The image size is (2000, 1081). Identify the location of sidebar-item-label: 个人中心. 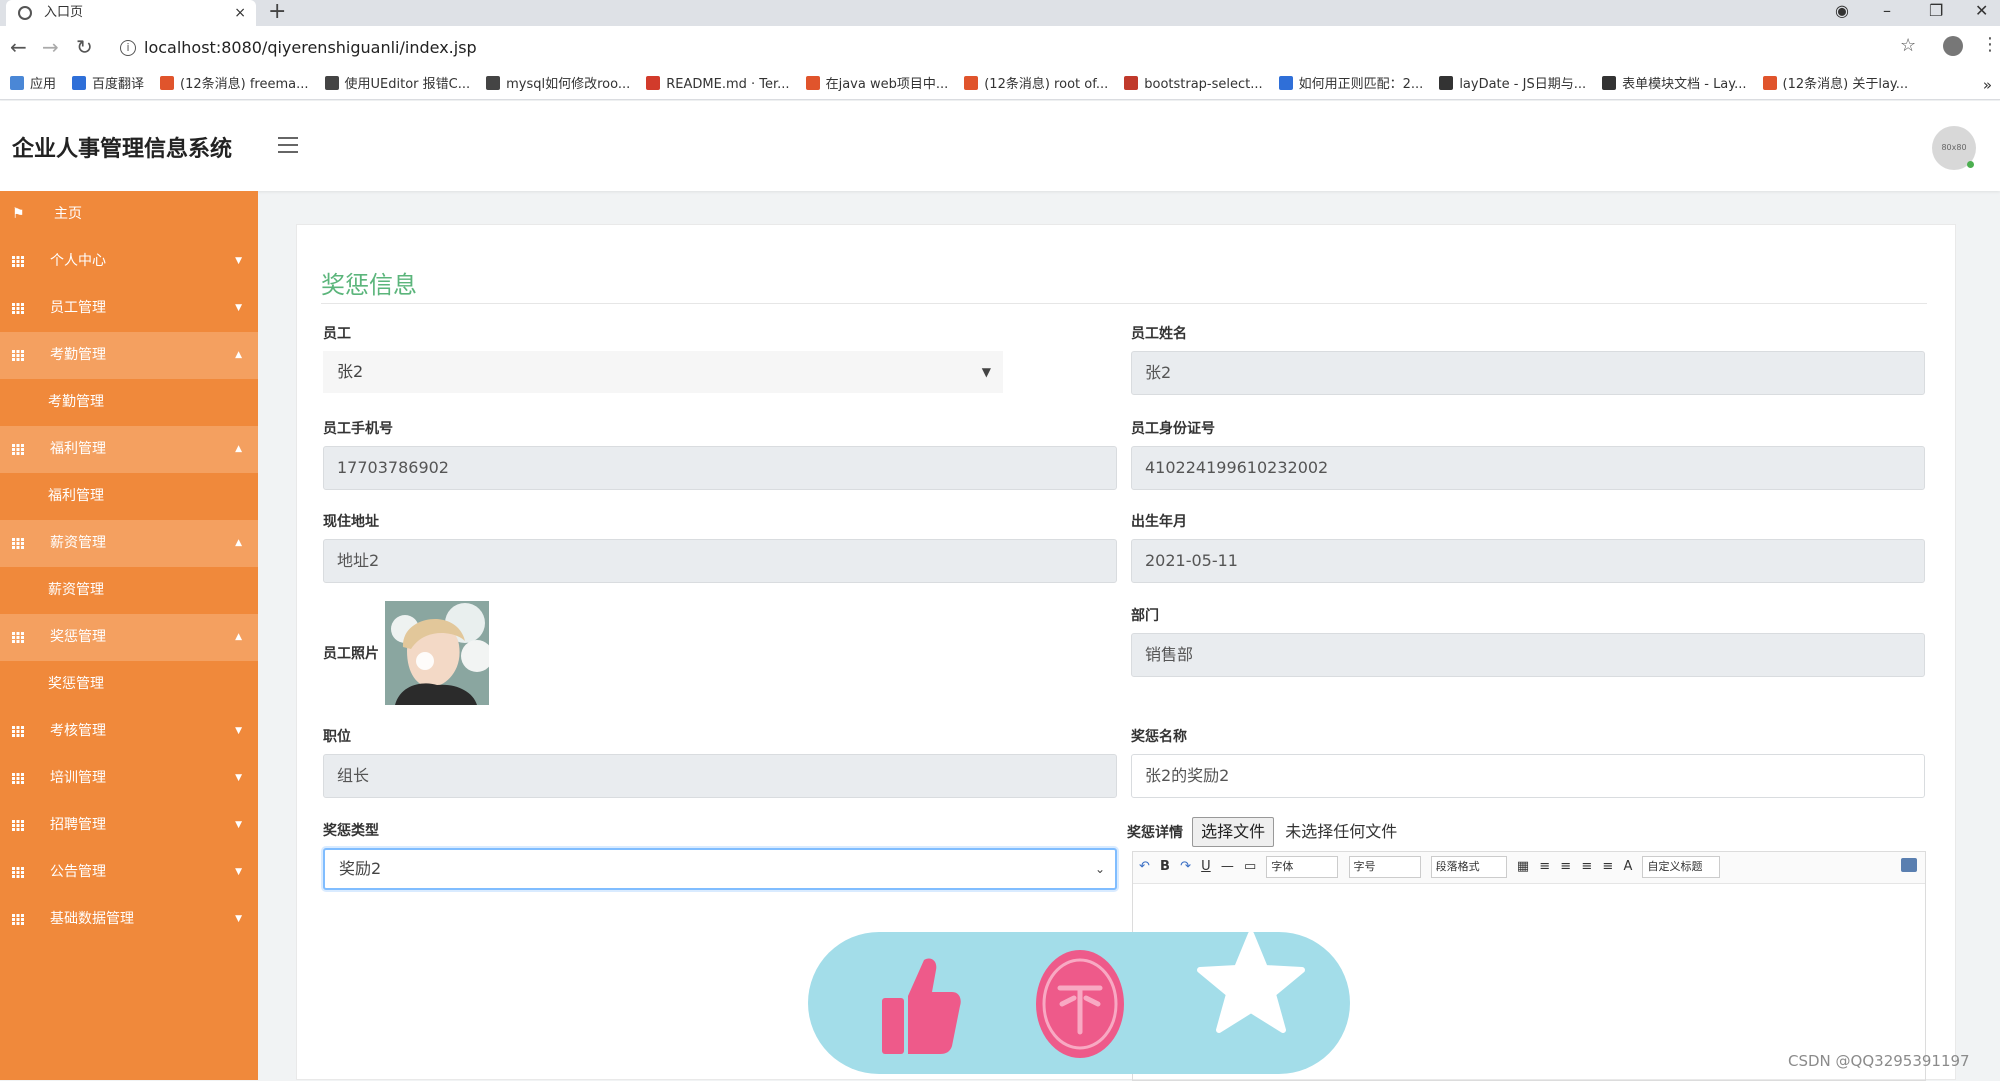
(78, 261).